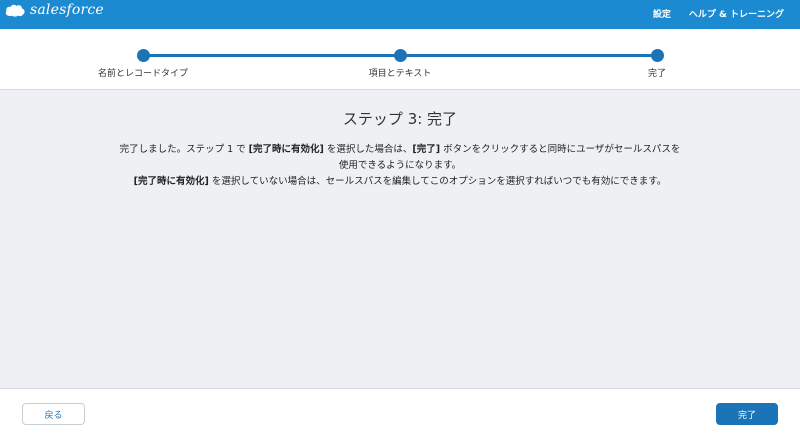 This screenshot has height=434, width=800. What do you see at coordinates (53, 414) in the screenshot?
I see `back-button: 戻る` at bounding box center [53, 414].